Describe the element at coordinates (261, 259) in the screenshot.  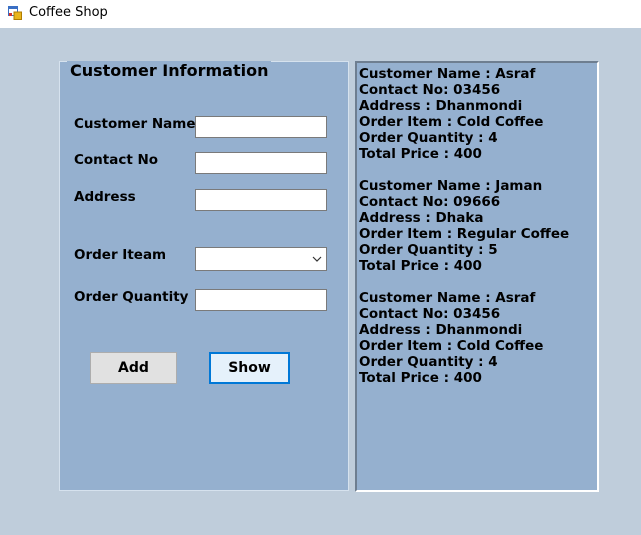
I see `order-item-select` at that location.